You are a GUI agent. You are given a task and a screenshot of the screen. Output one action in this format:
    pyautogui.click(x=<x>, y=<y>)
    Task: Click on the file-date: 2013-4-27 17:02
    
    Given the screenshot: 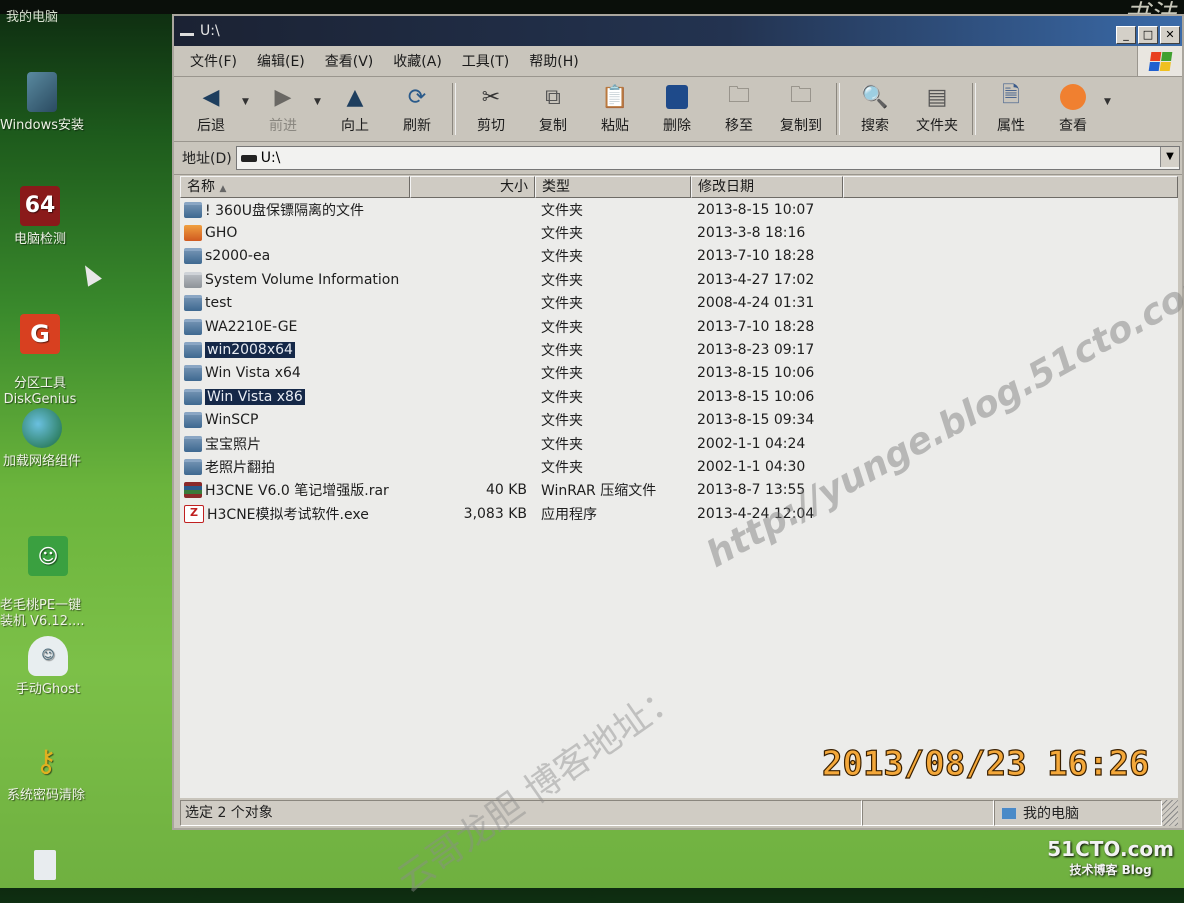 What is the action you would take?
    pyautogui.click(x=756, y=279)
    